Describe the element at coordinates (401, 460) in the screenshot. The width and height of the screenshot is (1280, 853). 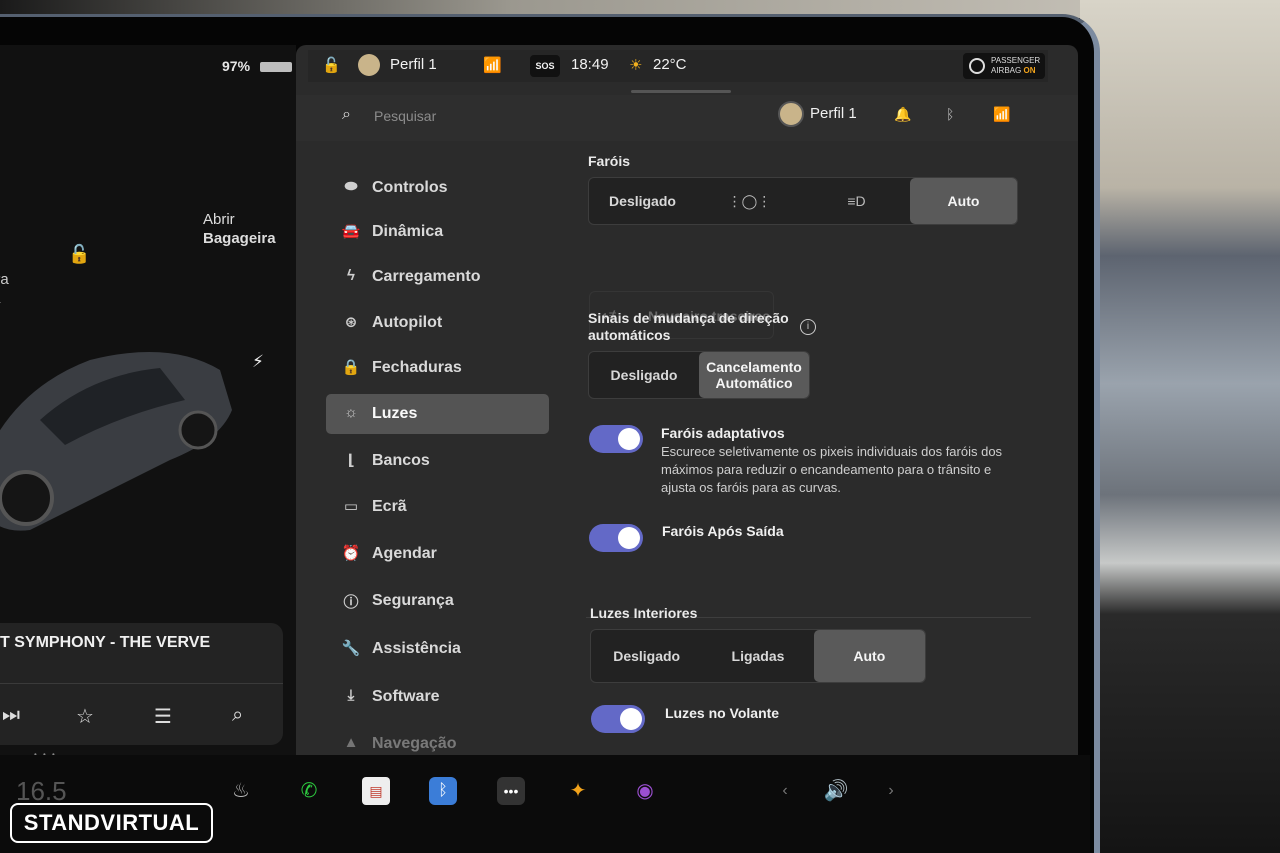
I see `sidebar-item-label: Bancos` at that location.